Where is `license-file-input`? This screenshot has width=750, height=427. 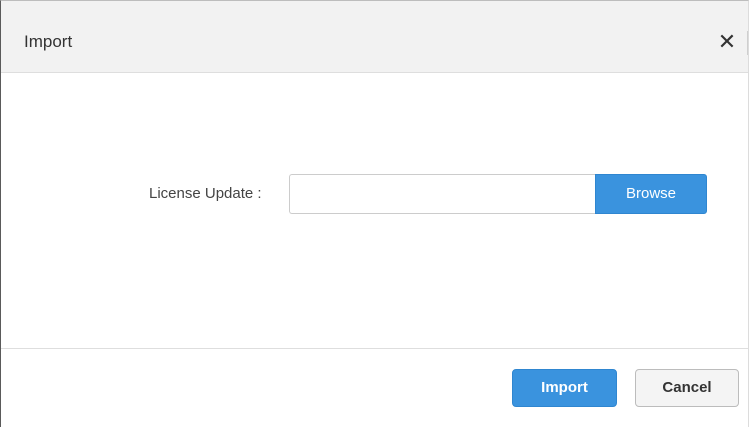 license-file-input is located at coordinates (442, 194).